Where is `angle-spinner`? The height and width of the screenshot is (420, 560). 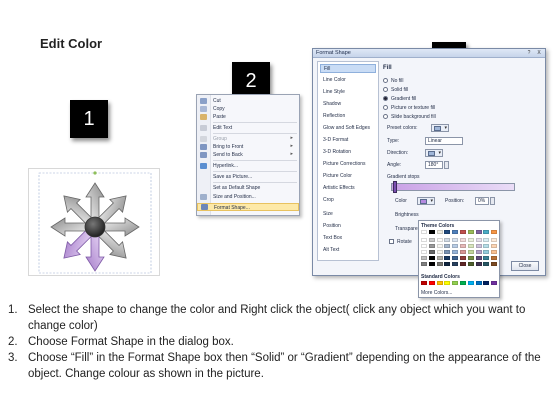 angle-spinner is located at coordinates (446, 165).